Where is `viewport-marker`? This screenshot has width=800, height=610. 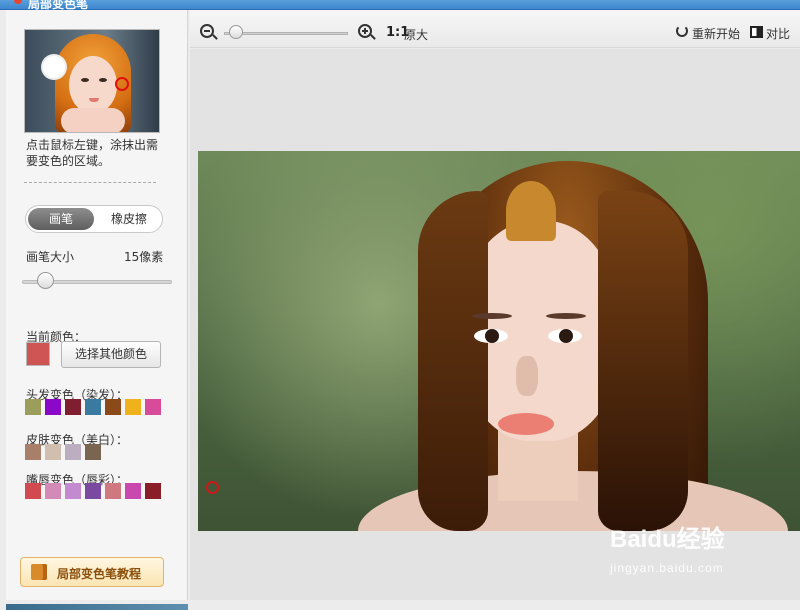 viewport-marker is located at coordinates (122, 84).